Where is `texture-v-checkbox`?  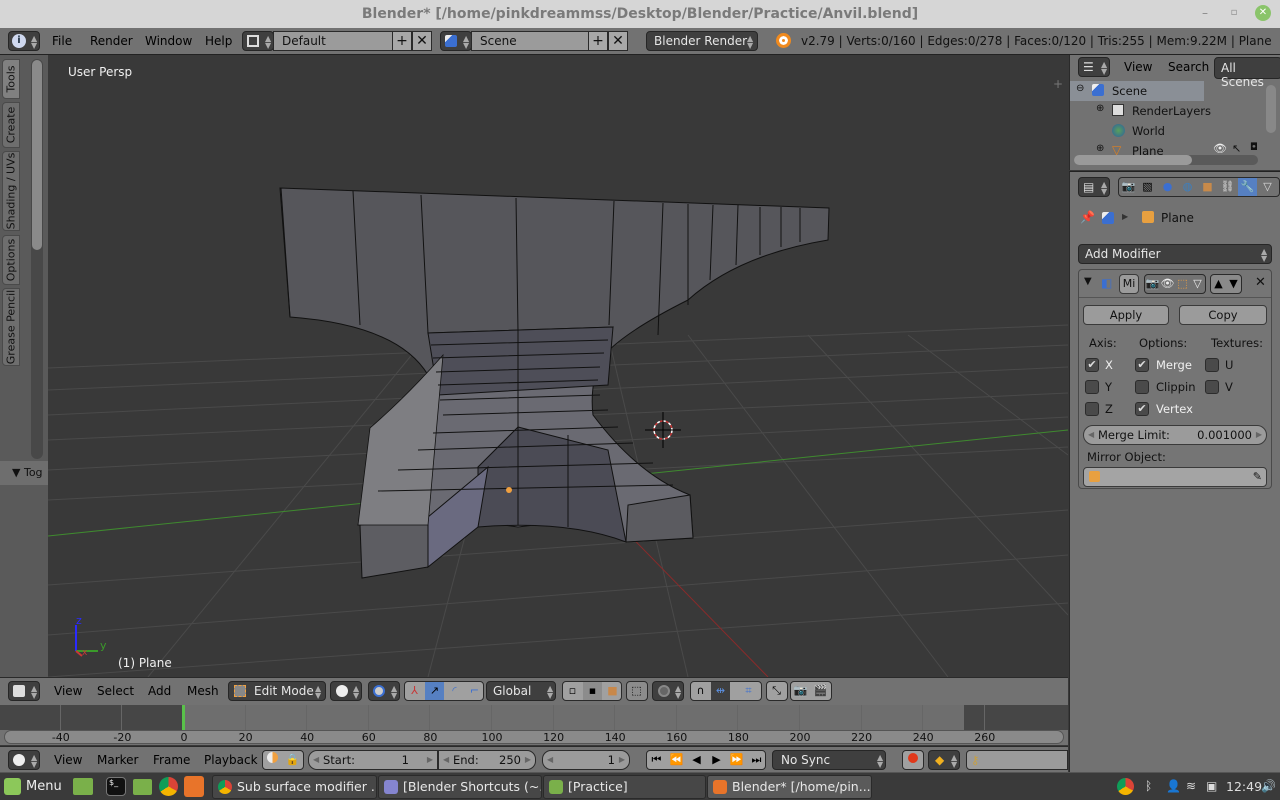
texture-v-checkbox is located at coordinates (1212, 387).